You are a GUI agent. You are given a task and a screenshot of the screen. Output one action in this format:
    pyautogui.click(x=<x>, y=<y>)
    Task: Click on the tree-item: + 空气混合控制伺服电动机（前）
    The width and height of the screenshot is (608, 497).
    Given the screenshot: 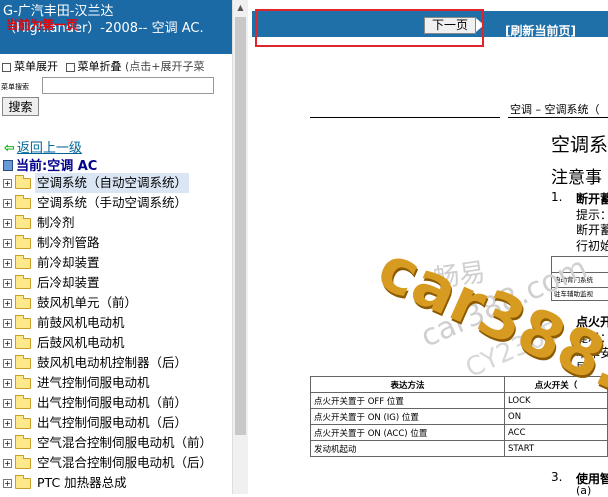 What is the action you would take?
    pyautogui.click(x=116, y=443)
    